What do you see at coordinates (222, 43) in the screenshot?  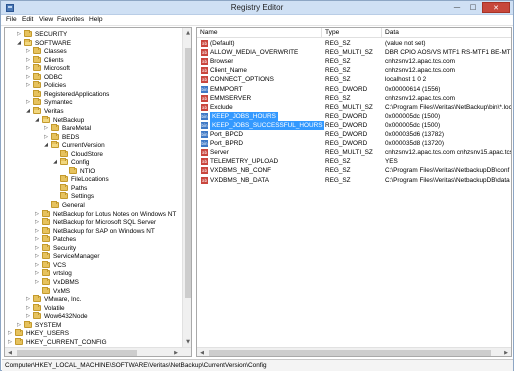 I see `value-name: (Default)` at bounding box center [222, 43].